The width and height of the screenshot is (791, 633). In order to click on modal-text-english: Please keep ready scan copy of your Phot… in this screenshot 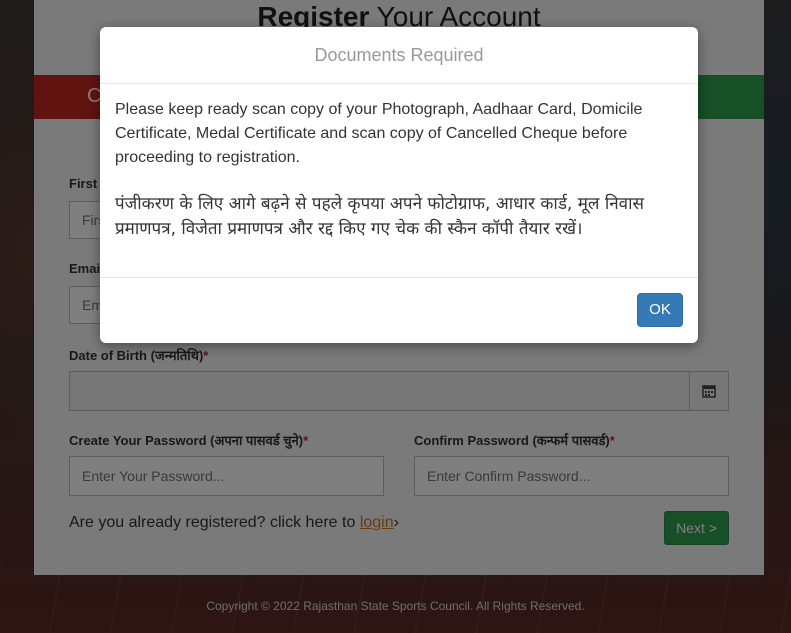, I will do `click(379, 133)`.